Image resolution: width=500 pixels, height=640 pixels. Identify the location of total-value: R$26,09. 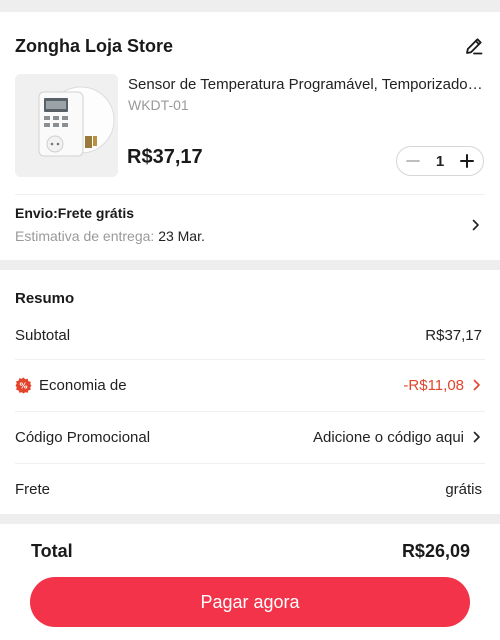
(435, 551).